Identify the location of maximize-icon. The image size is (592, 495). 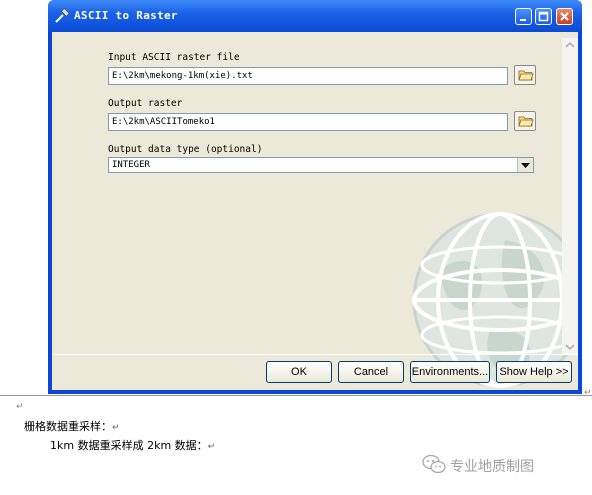
(543, 16).